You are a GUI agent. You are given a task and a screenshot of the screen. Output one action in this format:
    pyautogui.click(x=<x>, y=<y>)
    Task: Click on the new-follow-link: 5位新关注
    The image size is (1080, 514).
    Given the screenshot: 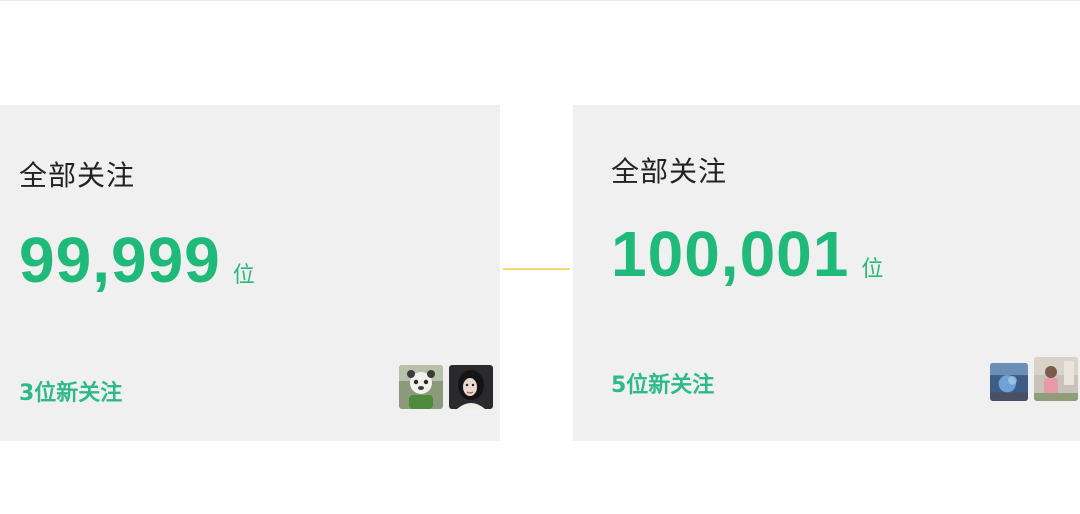 What is the action you would take?
    pyautogui.click(x=662, y=383)
    